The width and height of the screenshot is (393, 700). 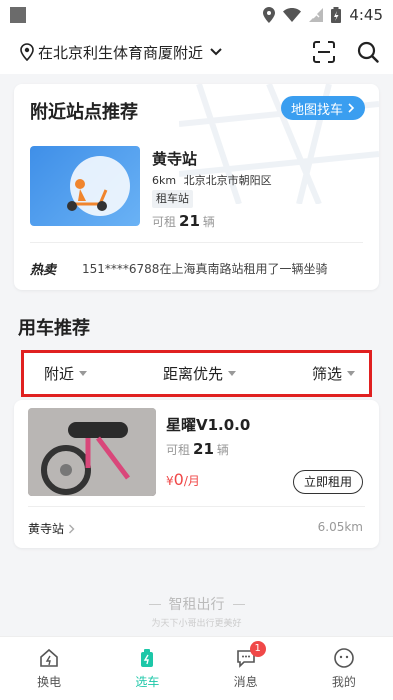 What do you see at coordinates (292, 15) in the screenshot?
I see `wifi-icon` at bounding box center [292, 15].